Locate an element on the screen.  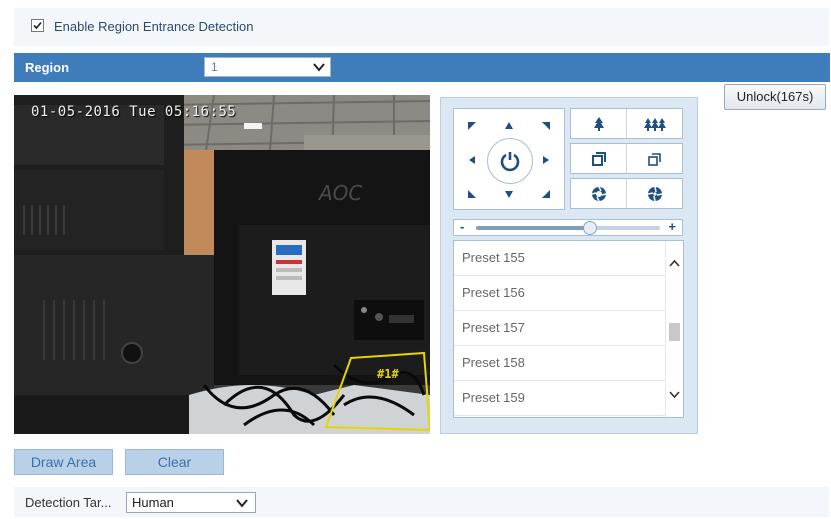
pan-left-button is located at coordinates (472, 159).